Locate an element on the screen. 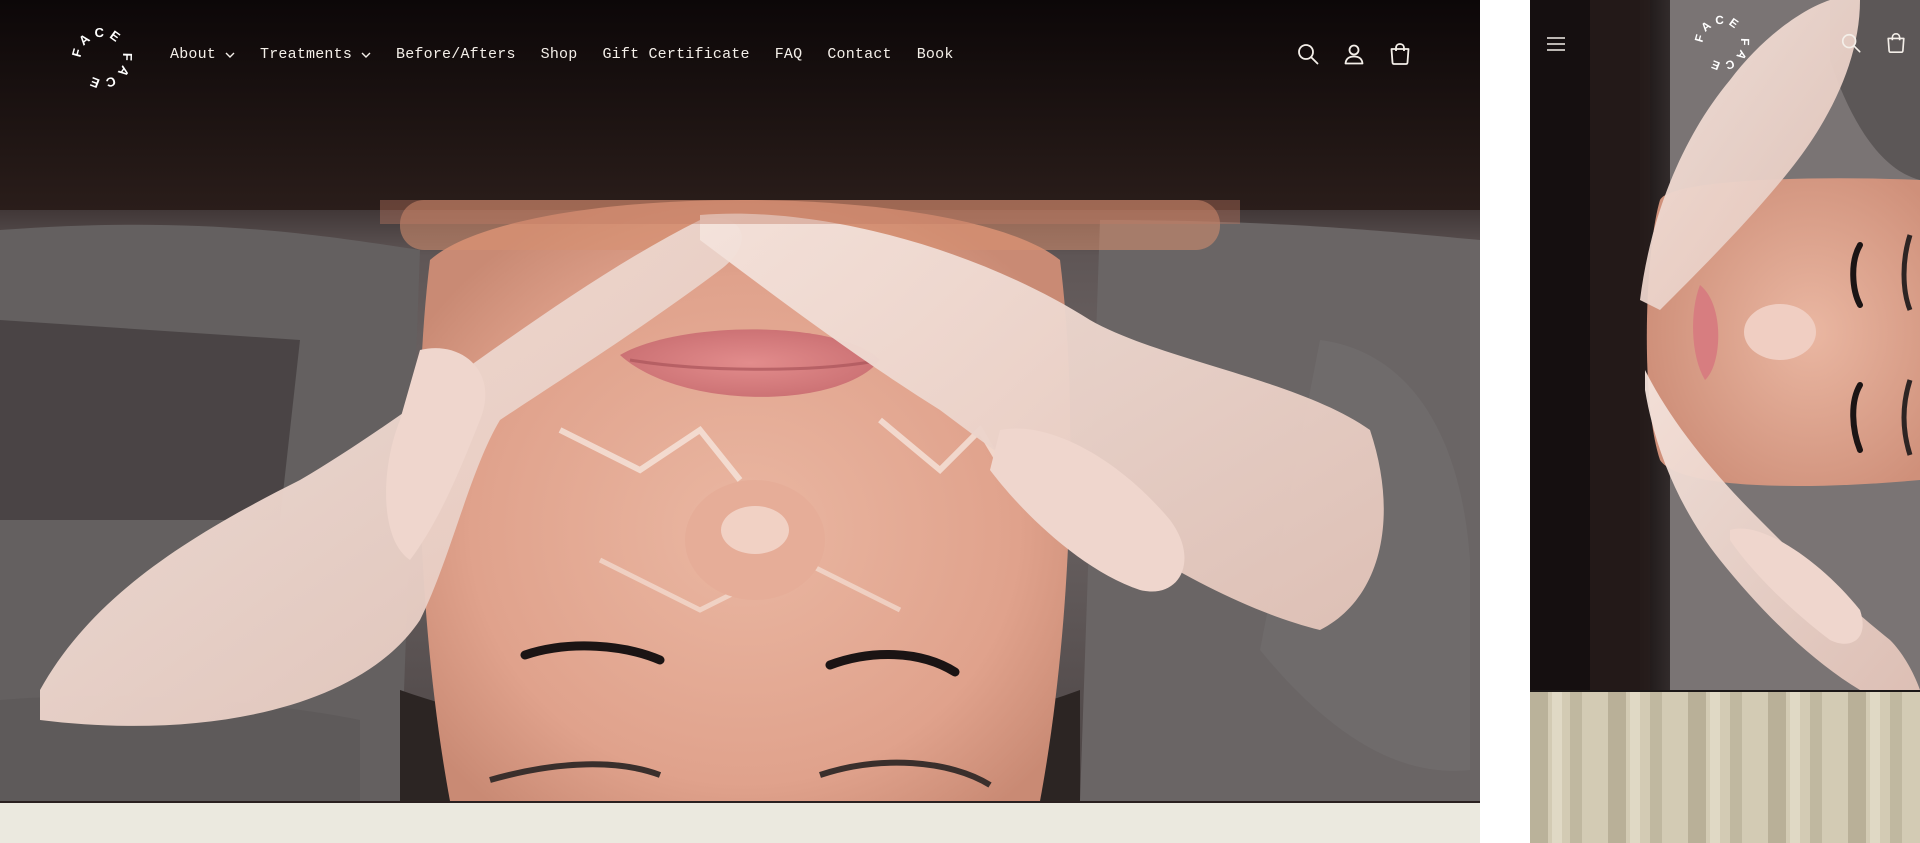  nav-item-gift-certificate: Gift Certificate is located at coordinates (675, 54).